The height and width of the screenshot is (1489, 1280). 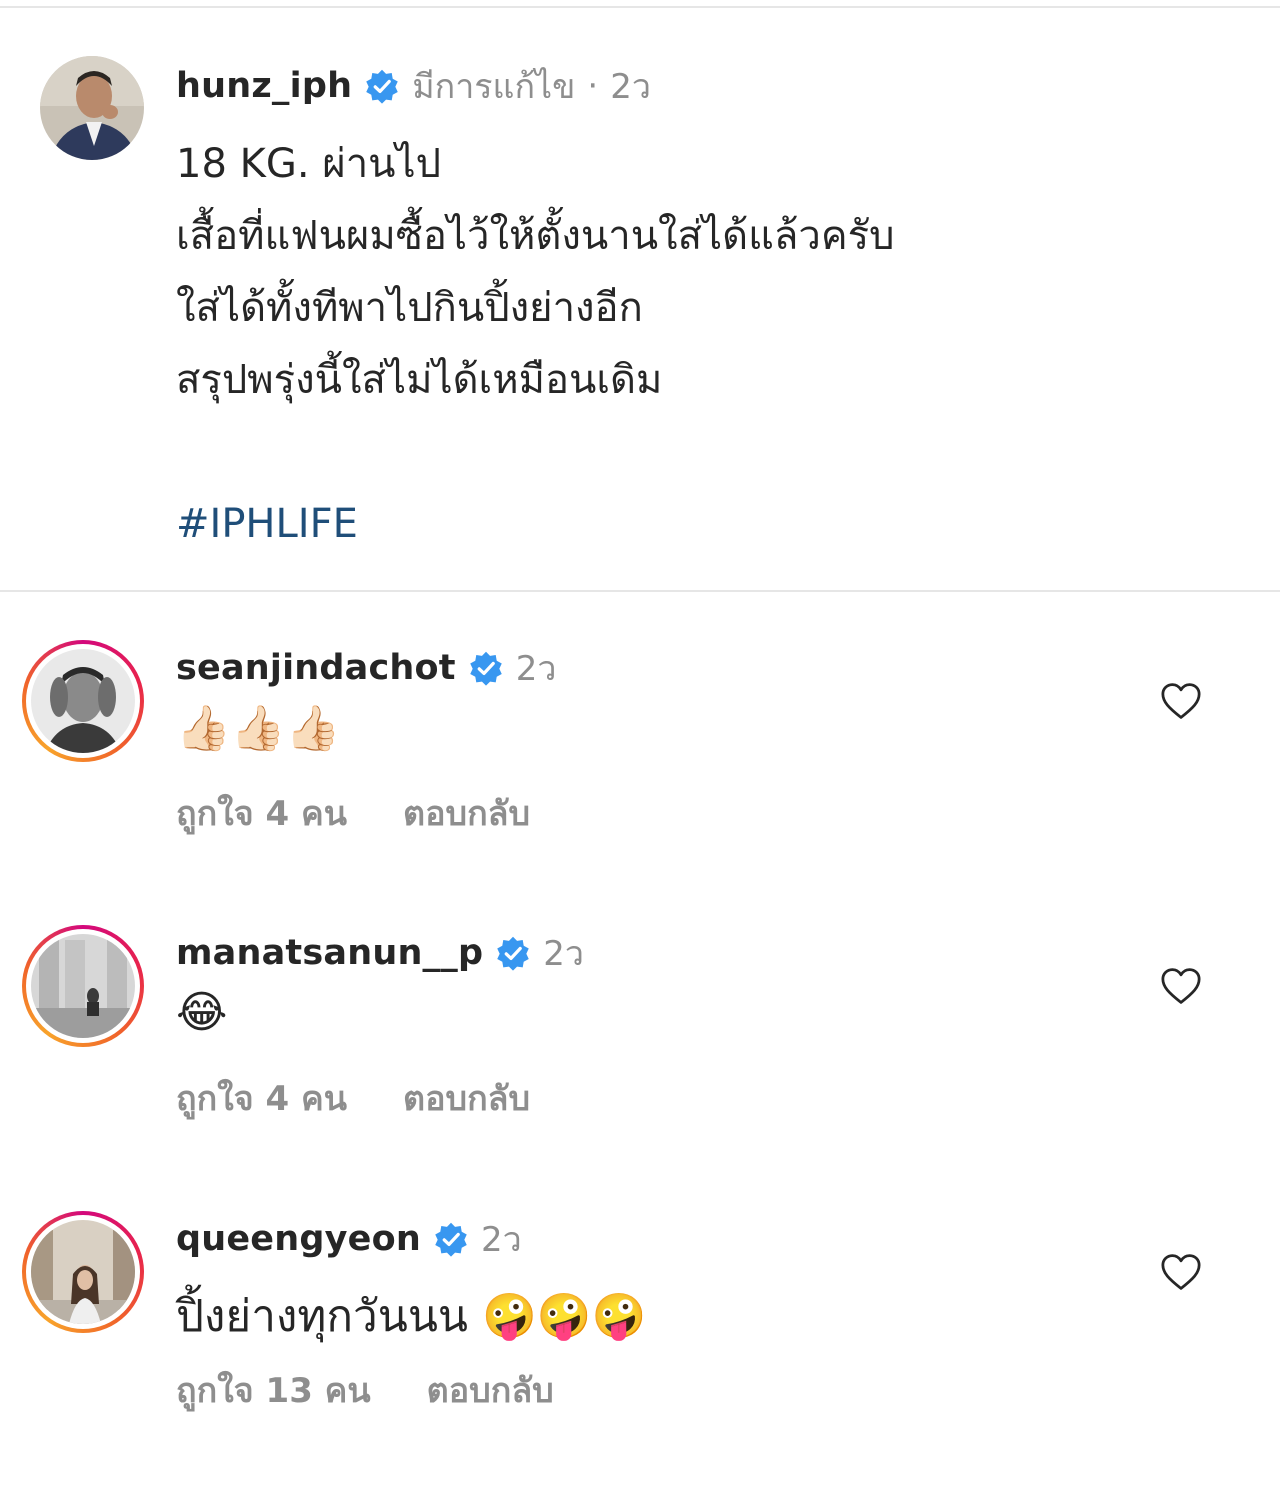 What do you see at coordinates (264, 86) in the screenshot?
I see `post-username: hunz_iph` at bounding box center [264, 86].